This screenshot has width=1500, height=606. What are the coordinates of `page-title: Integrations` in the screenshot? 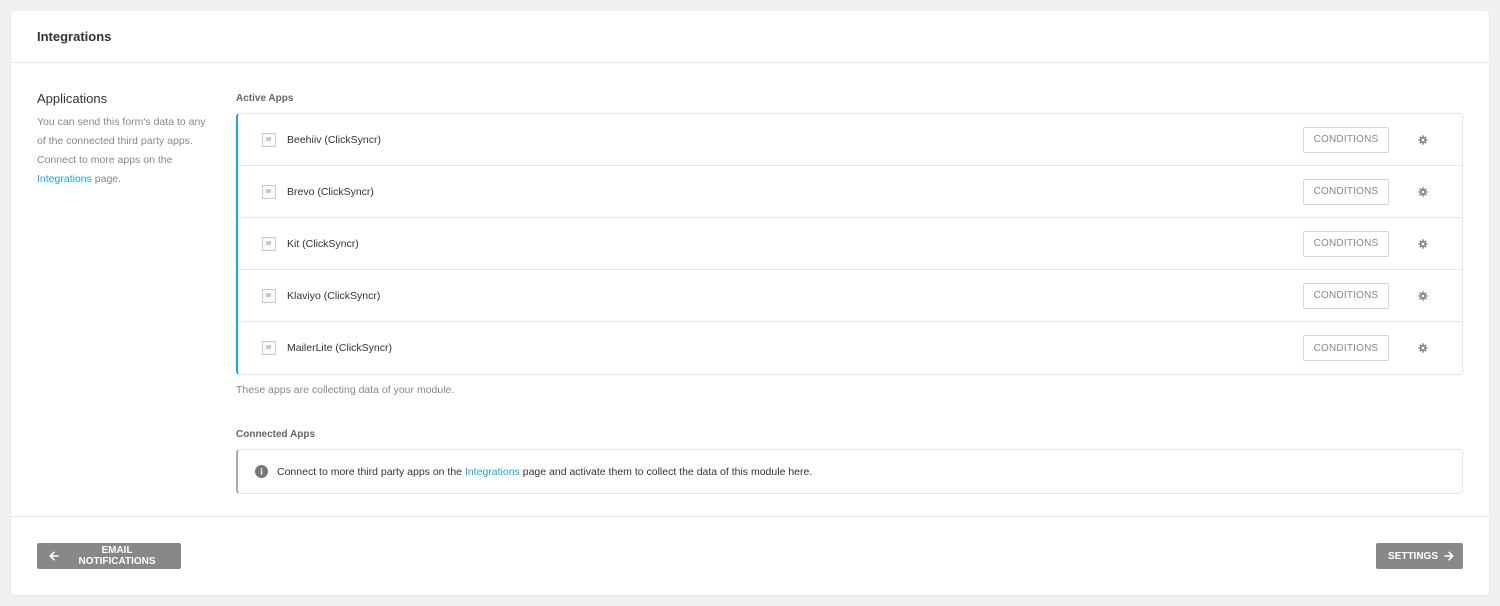 It's located at (74, 36).